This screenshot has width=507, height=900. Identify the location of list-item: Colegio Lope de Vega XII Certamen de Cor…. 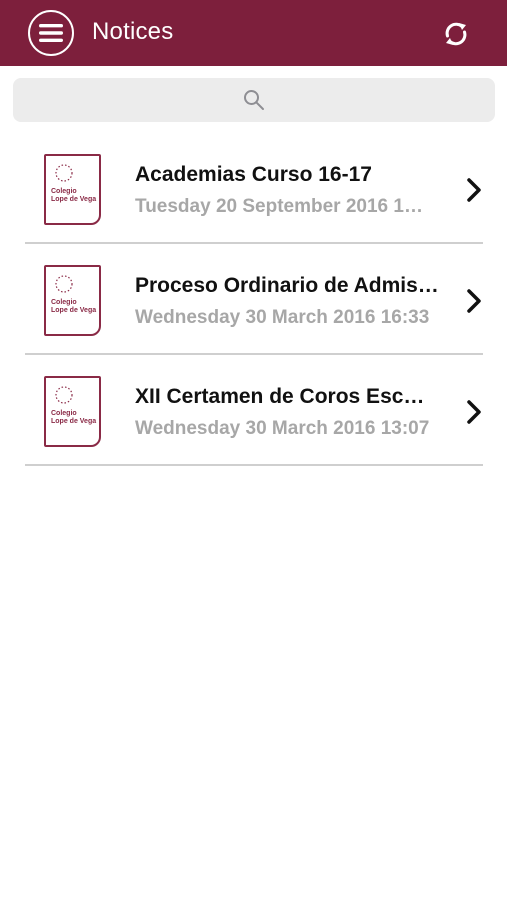
(253, 410).